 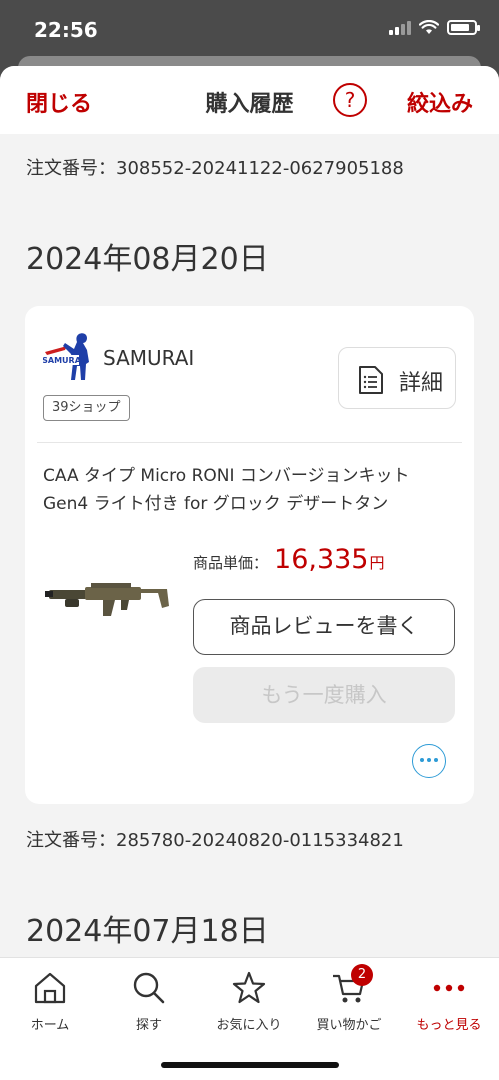 What do you see at coordinates (231, 563) in the screenshot?
I see `price-label: 商品単価：` at bounding box center [231, 563].